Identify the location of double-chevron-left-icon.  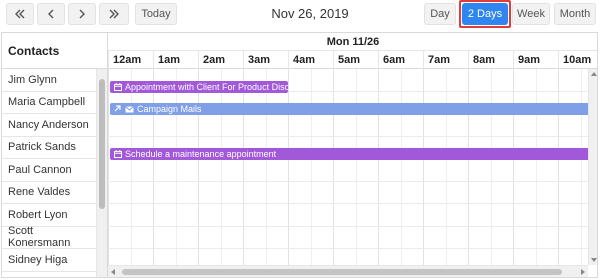
(20, 14).